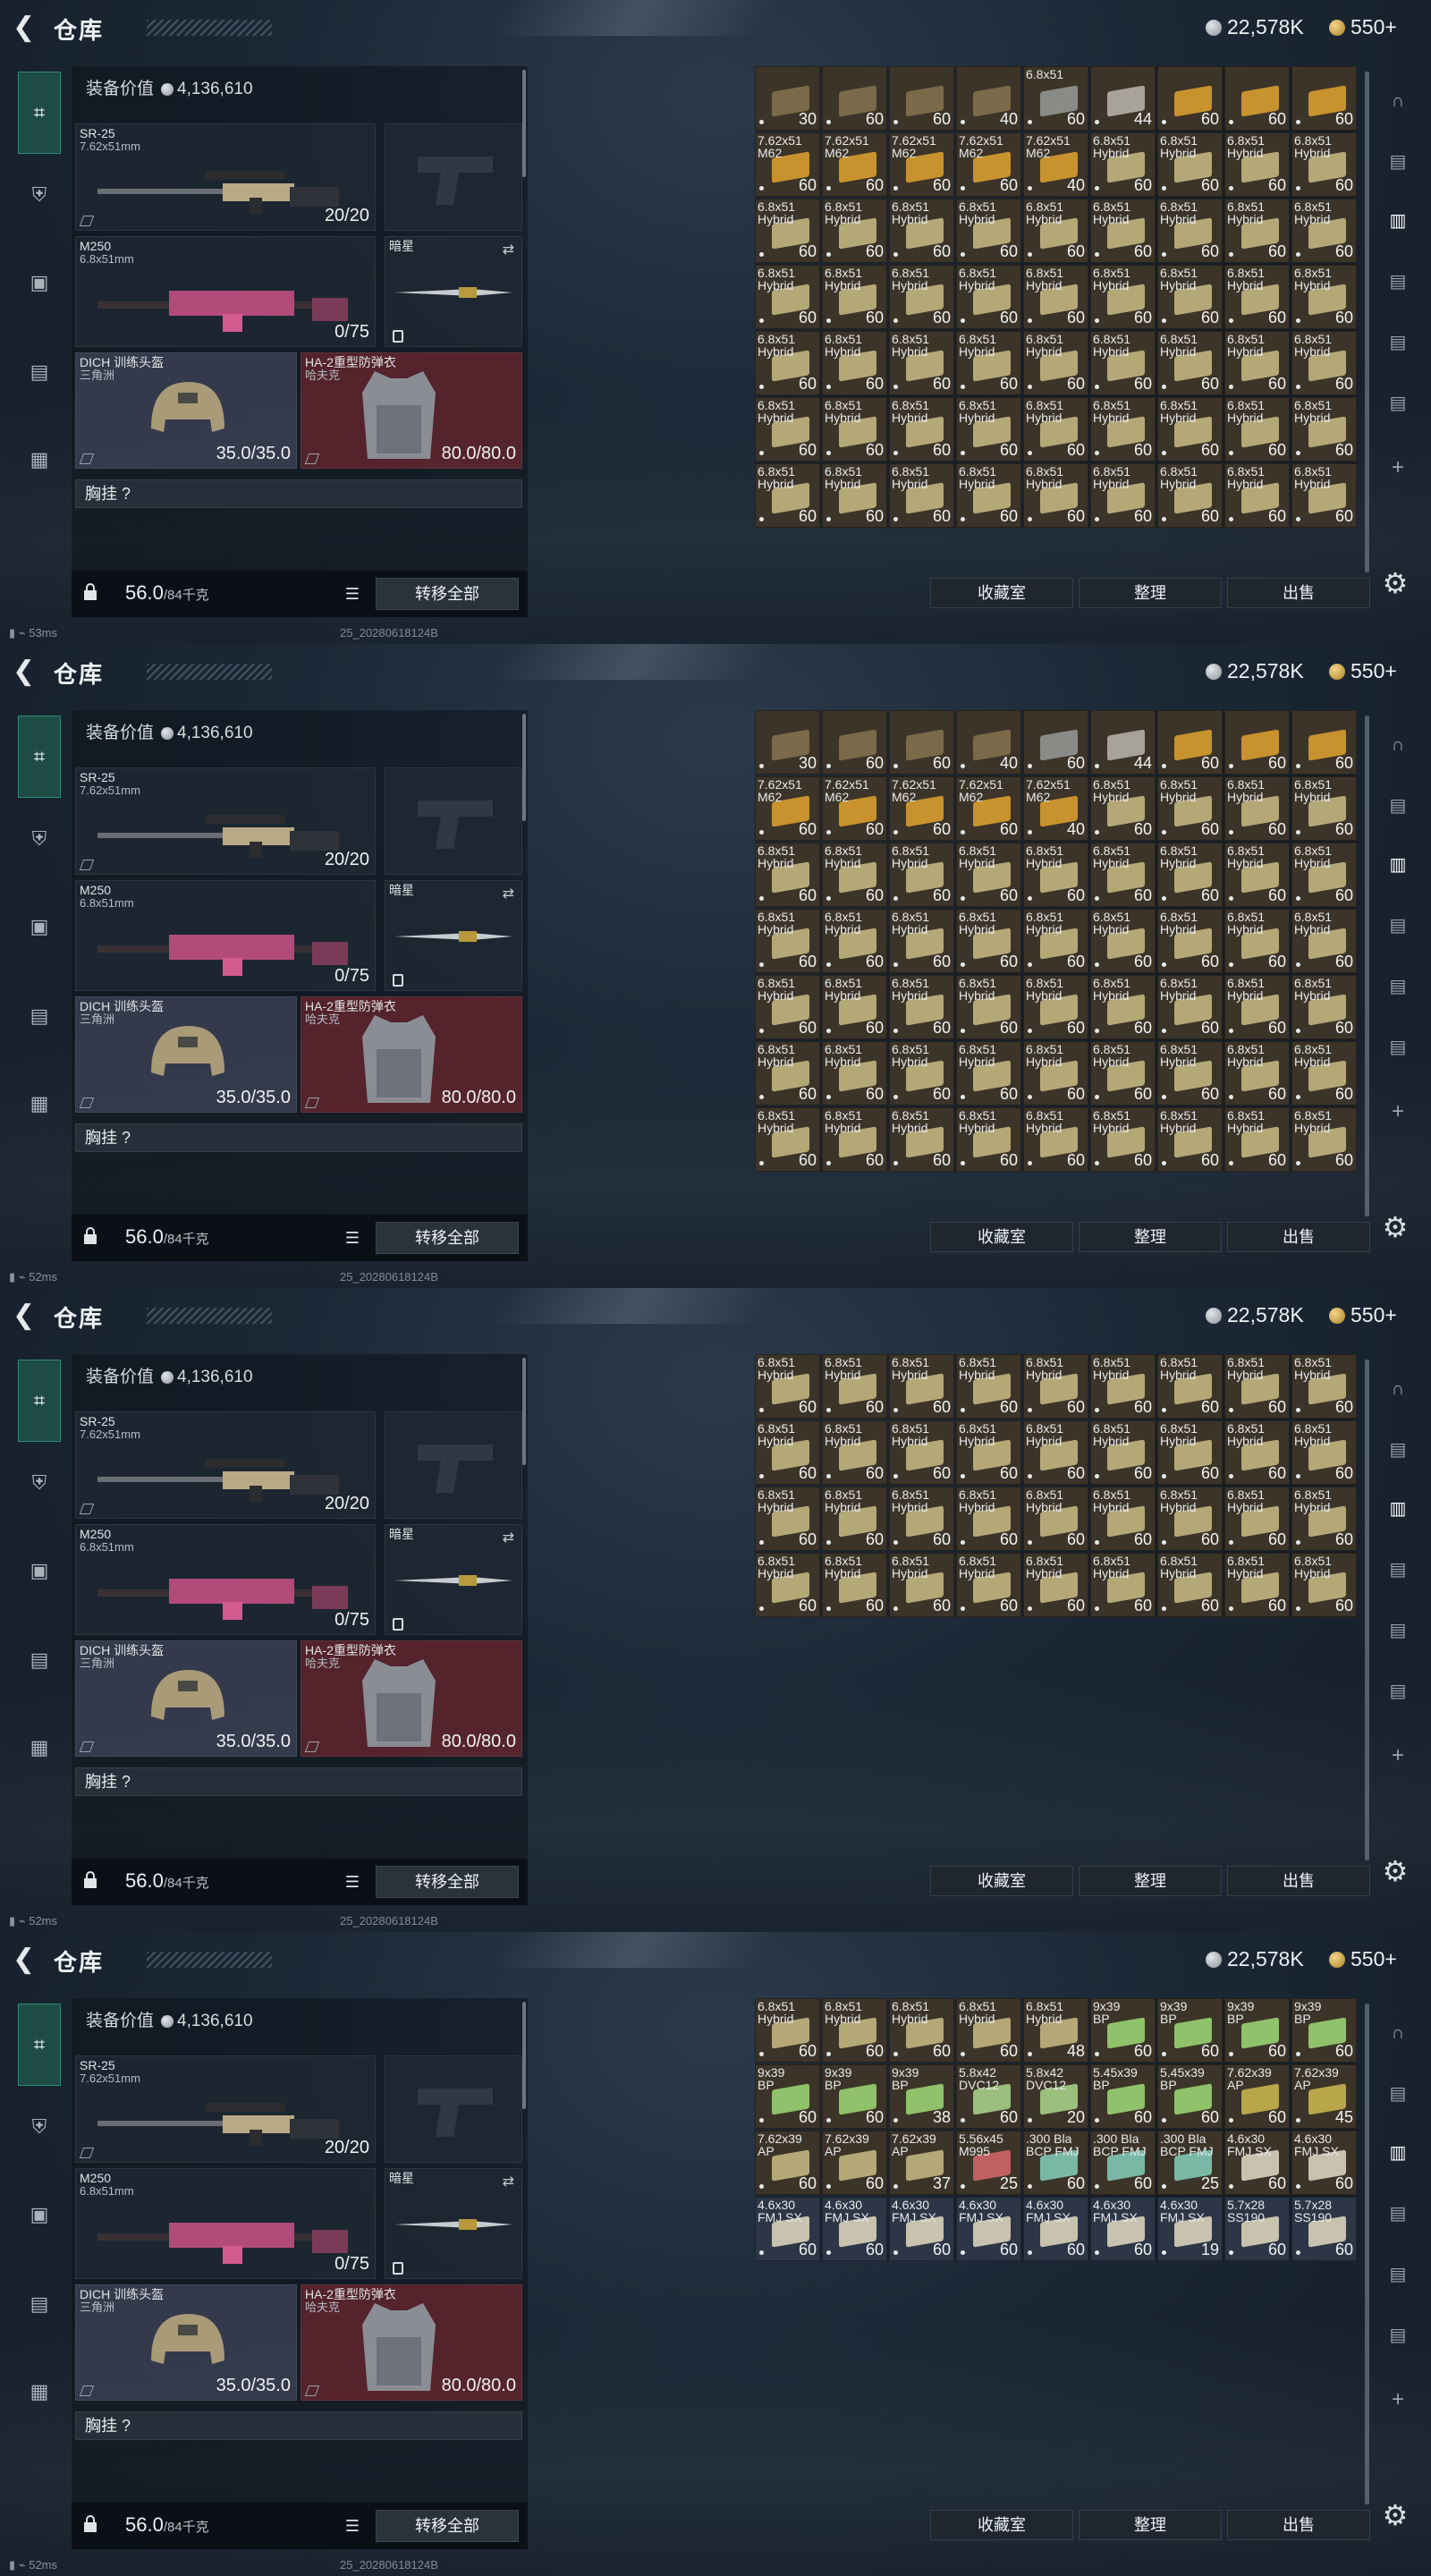 The image size is (1431, 2576). What do you see at coordinates (788, 2163) in the screenshot?
I see `ammo-stack-cell: 7.62x39 AP 60` at bounding box center [788, 2163].